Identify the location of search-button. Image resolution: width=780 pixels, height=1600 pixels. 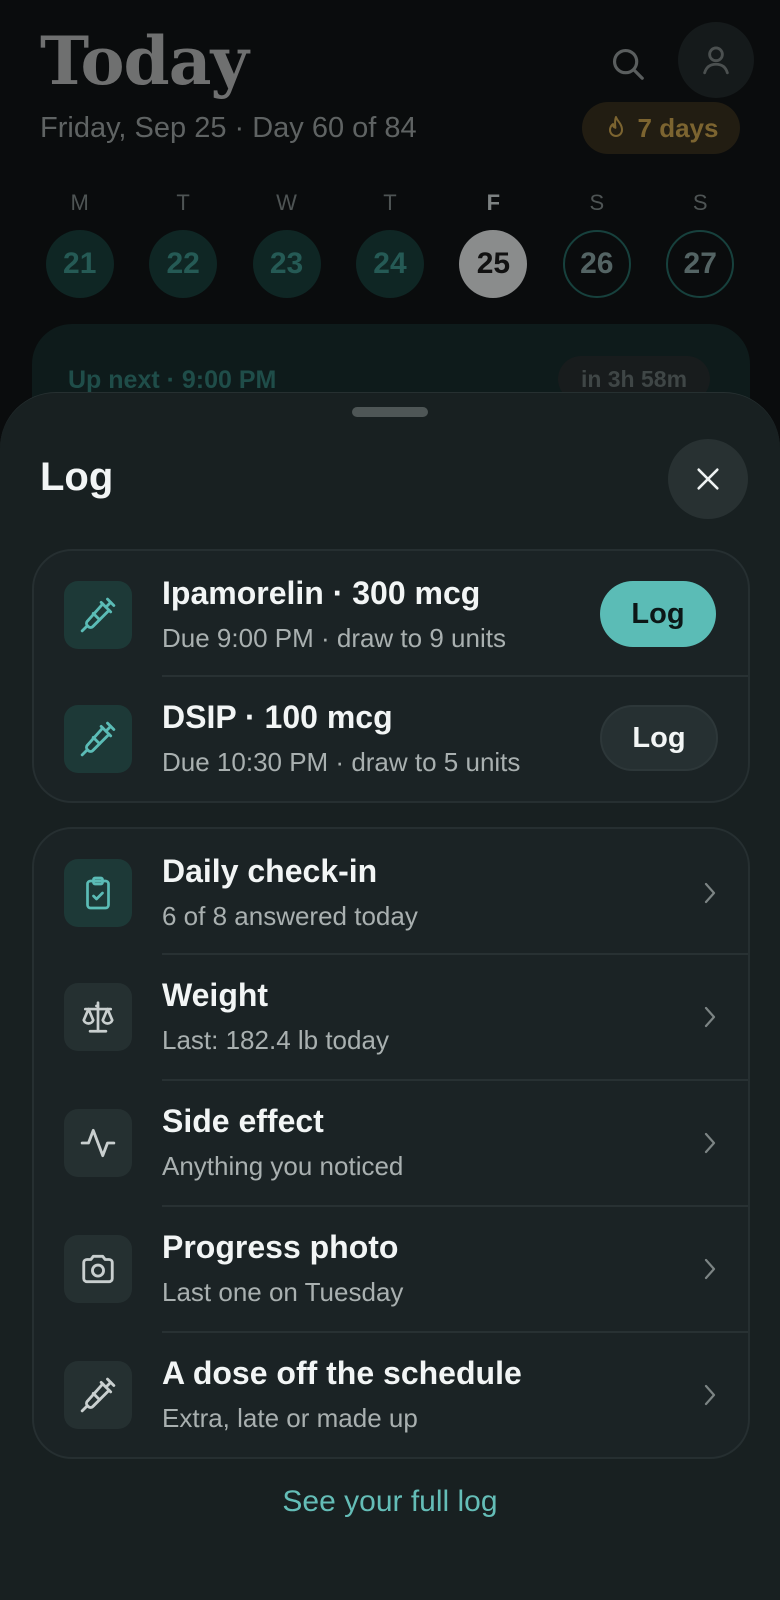
(628, 64).